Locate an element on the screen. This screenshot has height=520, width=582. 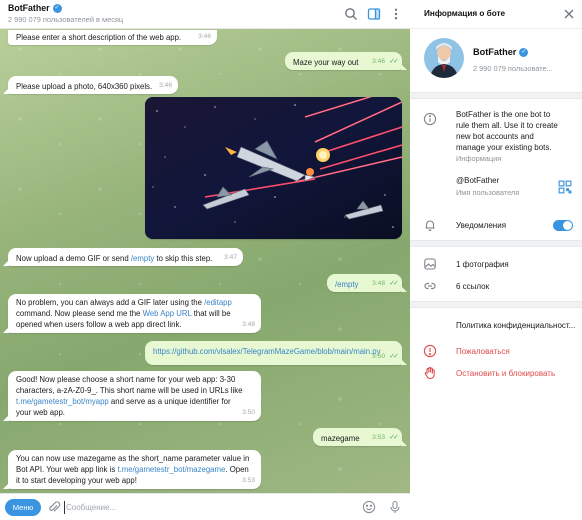
message-text: that will be is located at coordinates (211, 313).